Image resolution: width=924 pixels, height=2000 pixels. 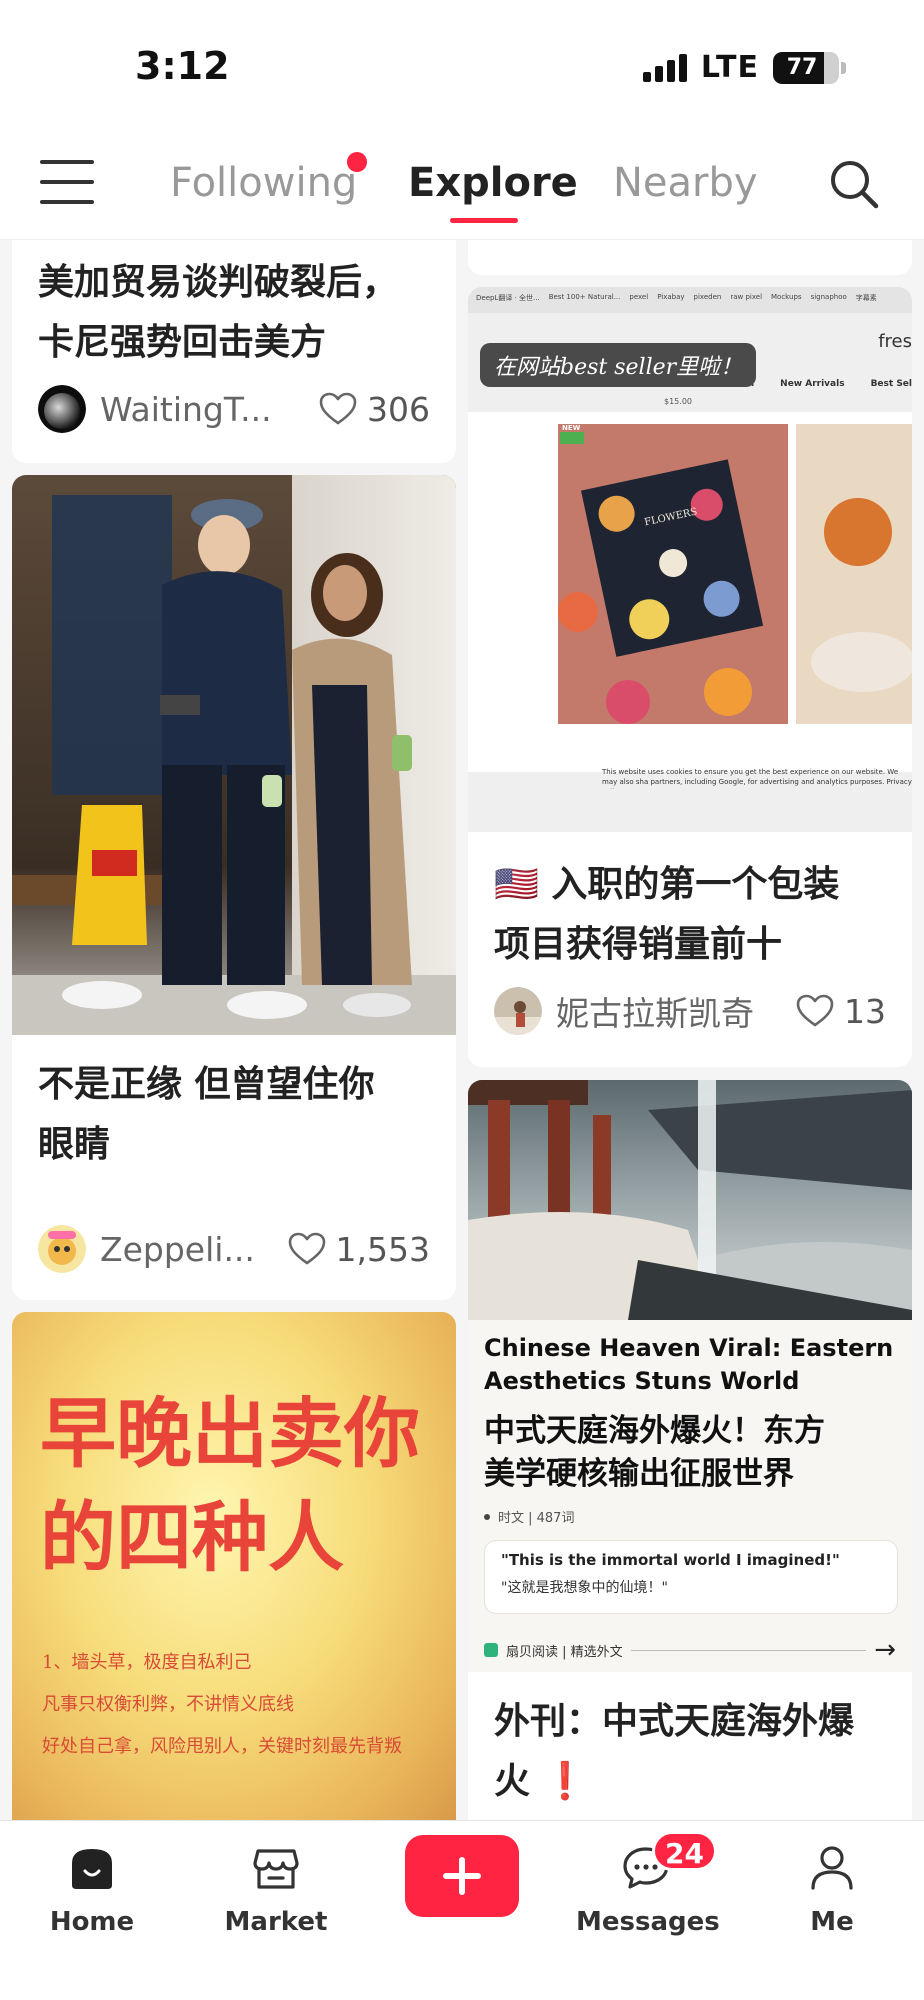 What do you see at coordinates (192, 1537) in the screenshot?
I see `poster-headline-line: 的四种人` at bounding box center [192, 1537].